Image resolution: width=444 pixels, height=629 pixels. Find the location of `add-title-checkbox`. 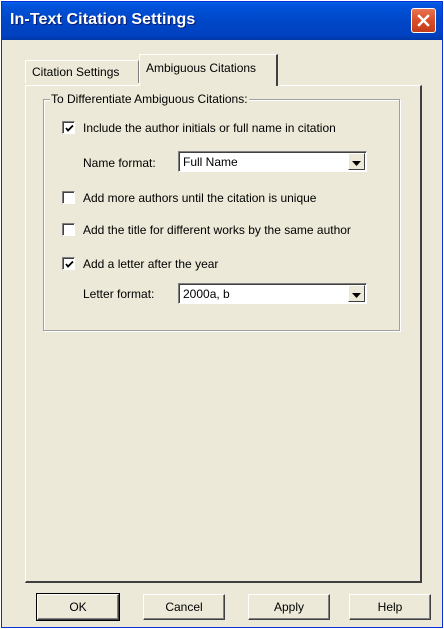

add-title-checkbox is located at coordinates (68, 229).